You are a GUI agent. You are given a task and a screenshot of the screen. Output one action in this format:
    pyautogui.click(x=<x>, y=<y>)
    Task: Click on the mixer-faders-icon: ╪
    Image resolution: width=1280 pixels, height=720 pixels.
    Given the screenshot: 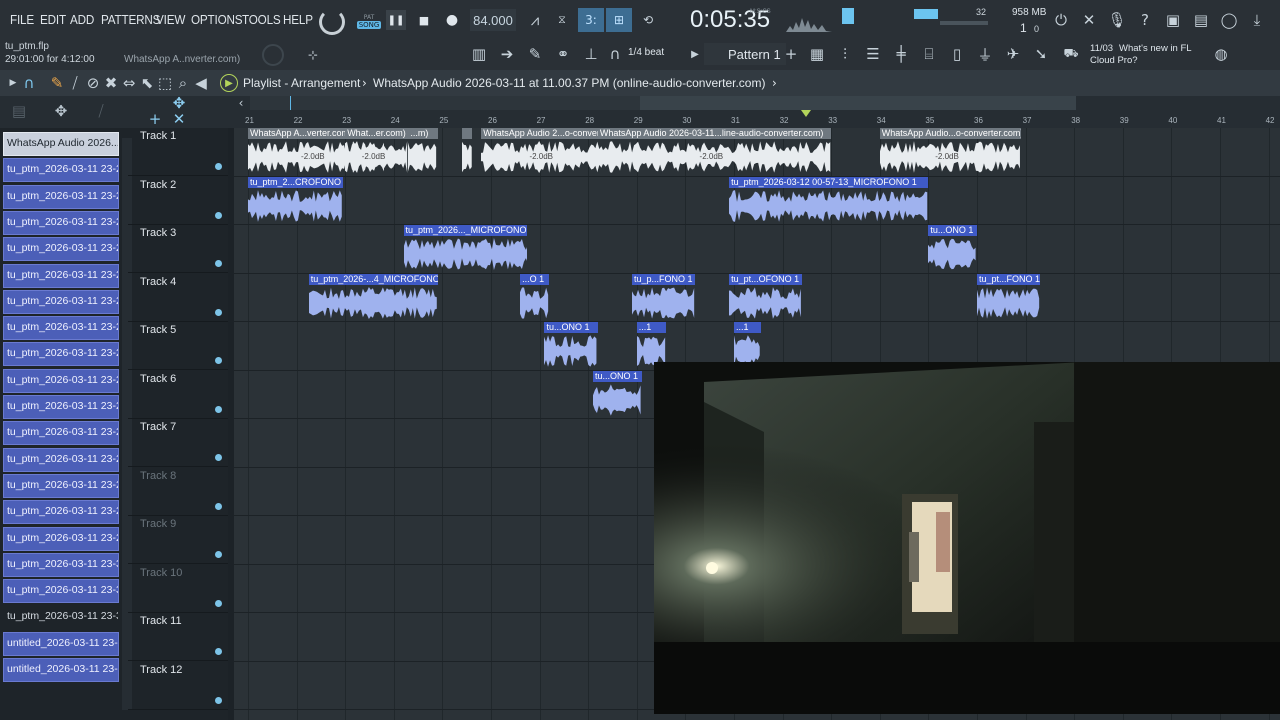 What is the action you would take?
    pyautogui.click(x=901, y=54)
    